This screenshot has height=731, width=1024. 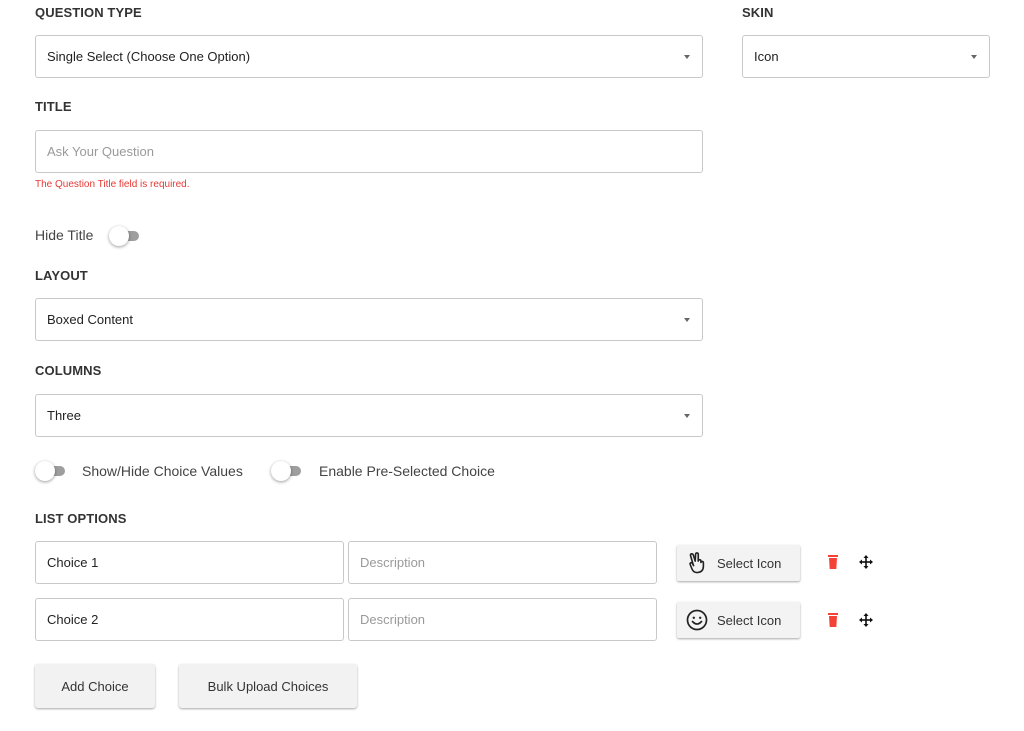 What do you see at coordinates (68, 370) in the screenshot?
I see `columns-label: COLUMNS` at bounding box center [68, 370].